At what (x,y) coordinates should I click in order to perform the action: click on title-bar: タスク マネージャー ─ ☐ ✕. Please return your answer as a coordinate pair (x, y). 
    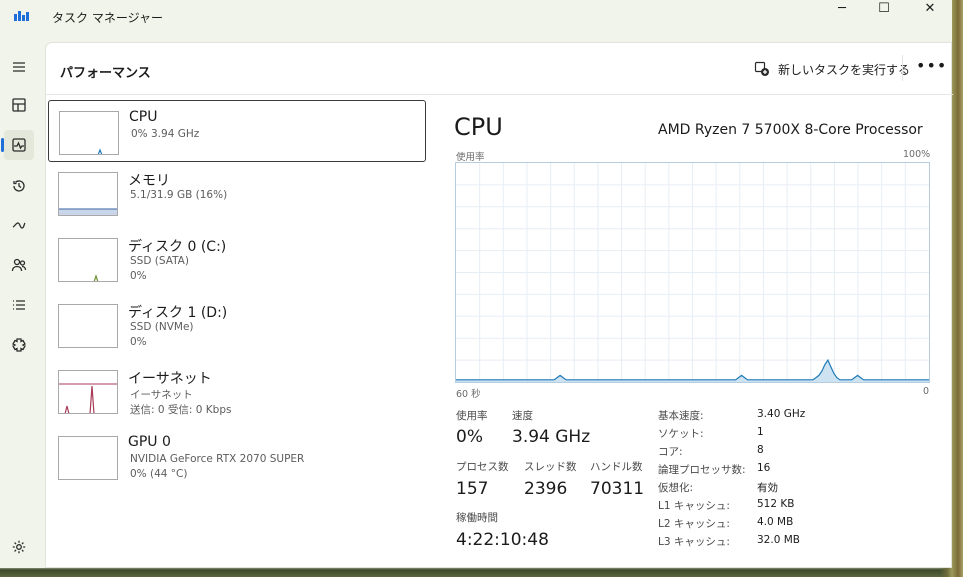
    Looking at the image, I should click on (476, 18).